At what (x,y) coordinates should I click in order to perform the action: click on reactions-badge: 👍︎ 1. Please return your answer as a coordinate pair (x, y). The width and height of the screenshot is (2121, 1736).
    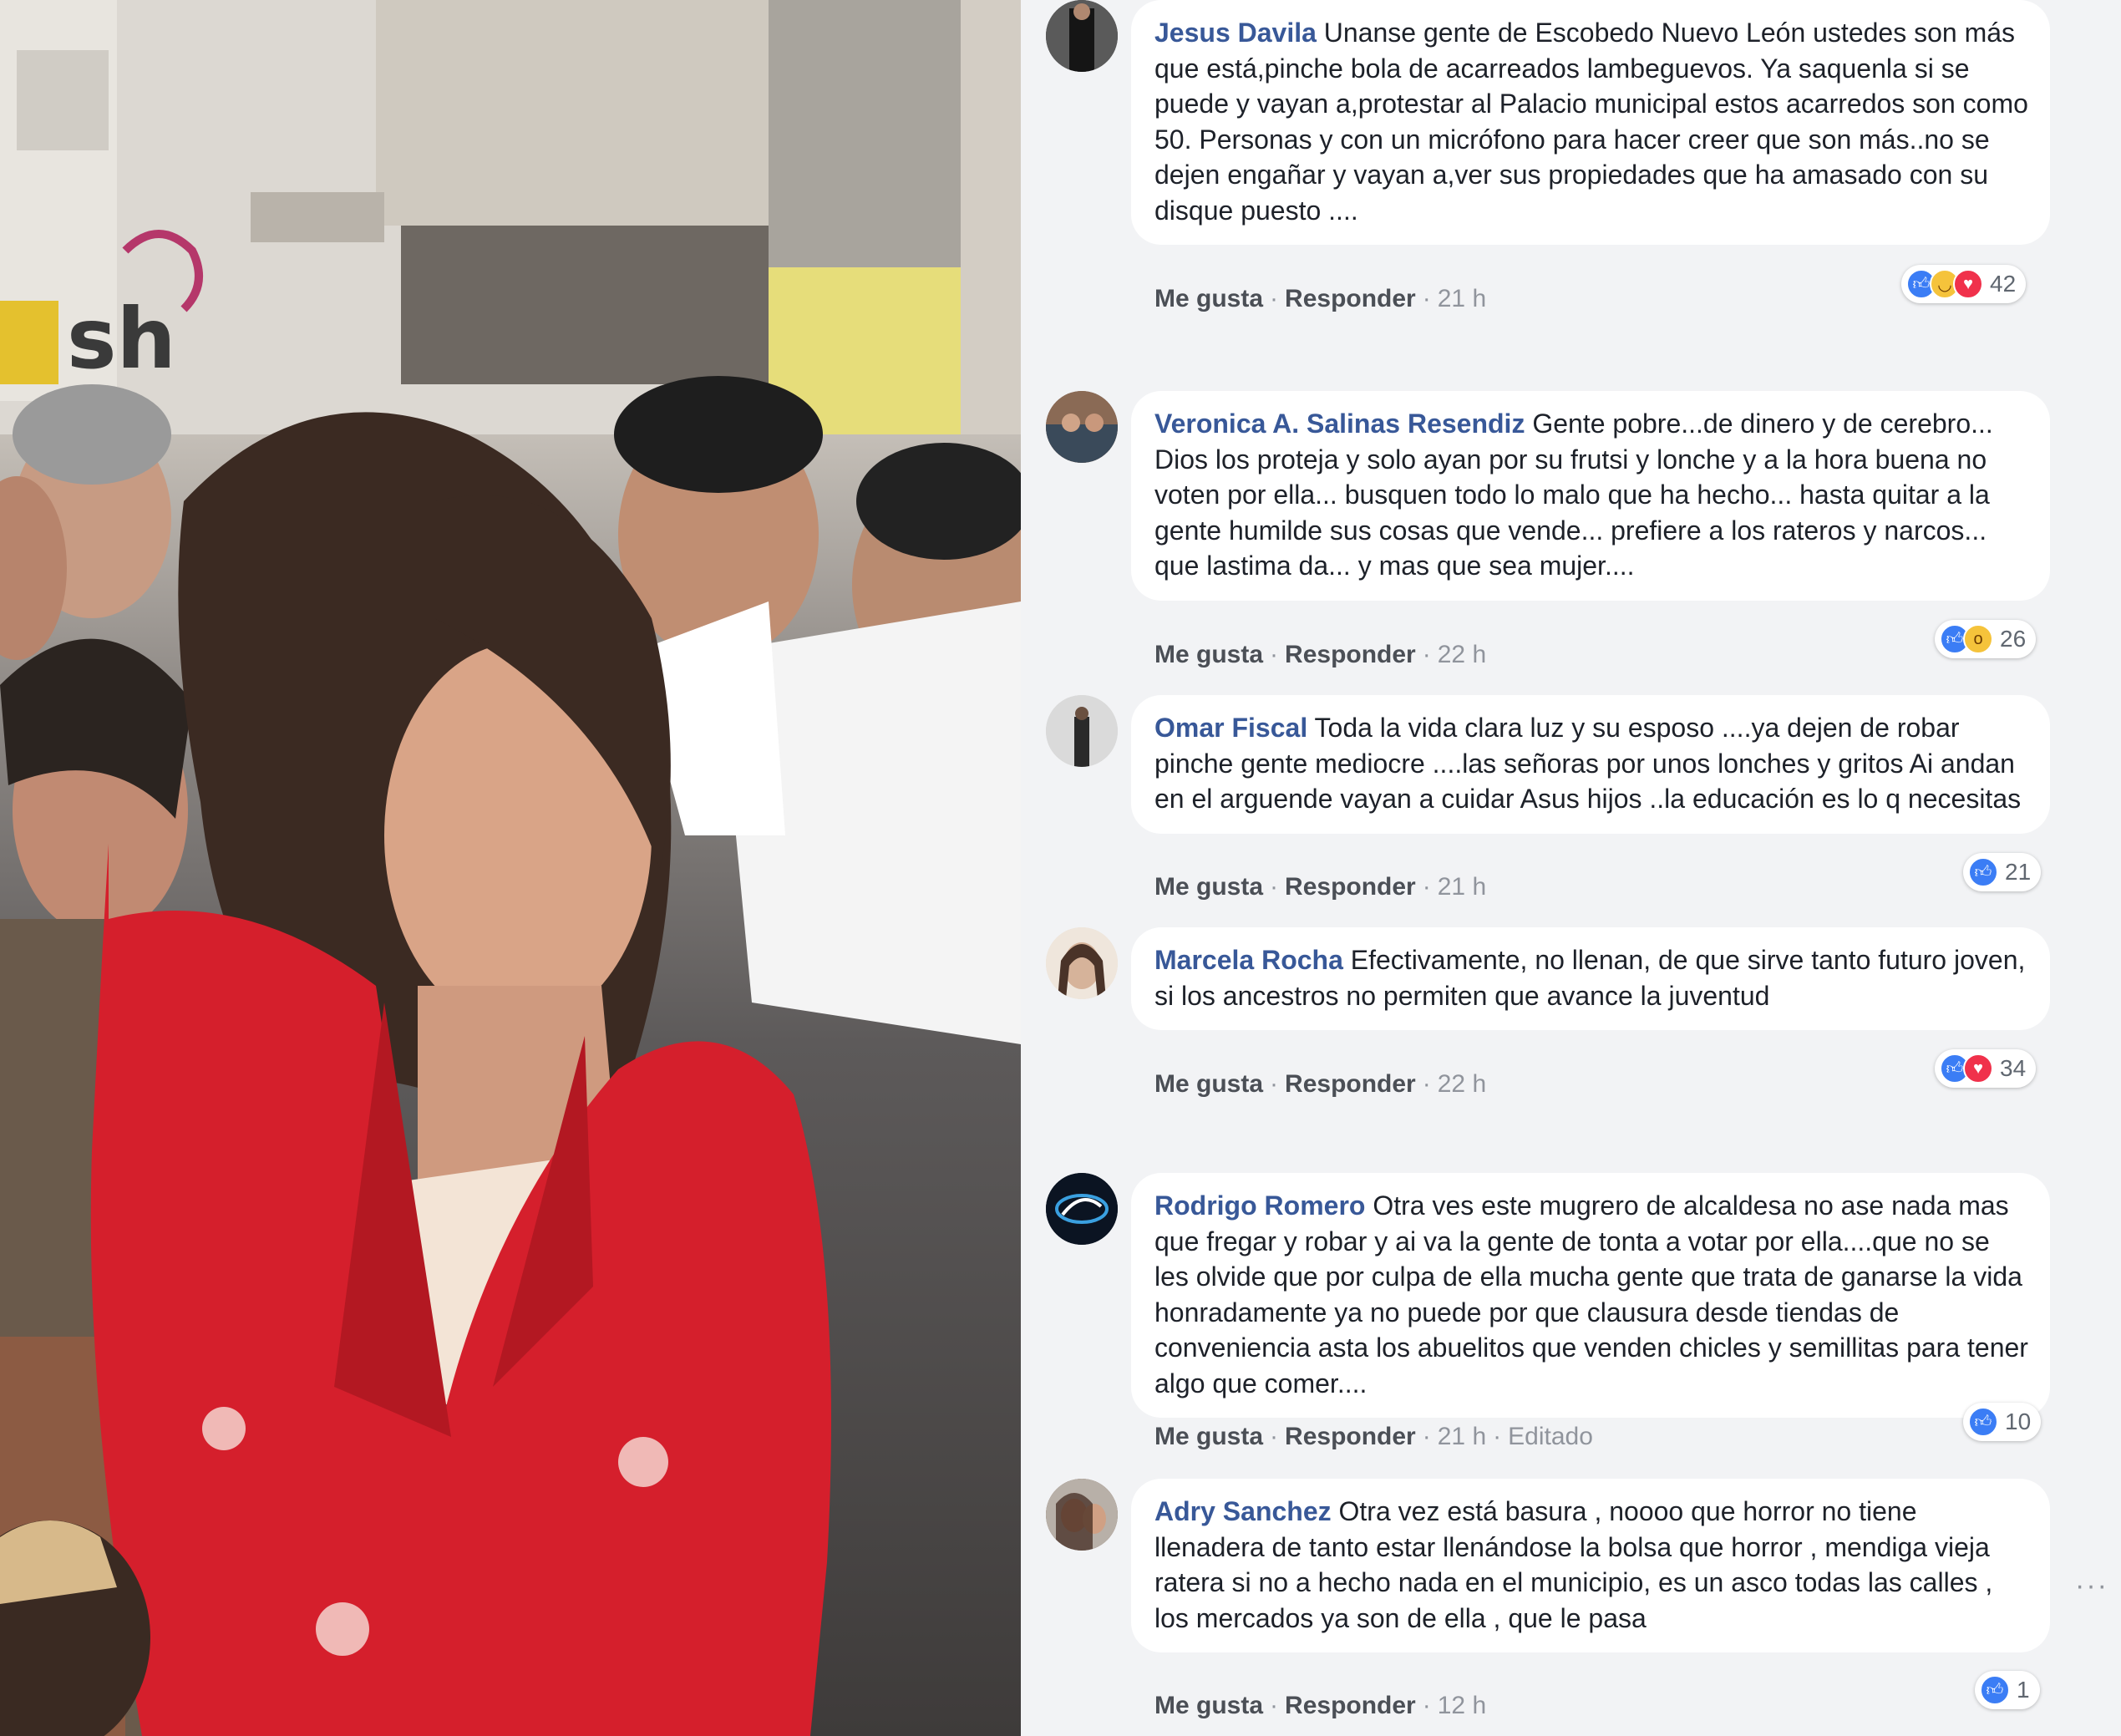
    Looking at the image, I should click on (2008, 1690).